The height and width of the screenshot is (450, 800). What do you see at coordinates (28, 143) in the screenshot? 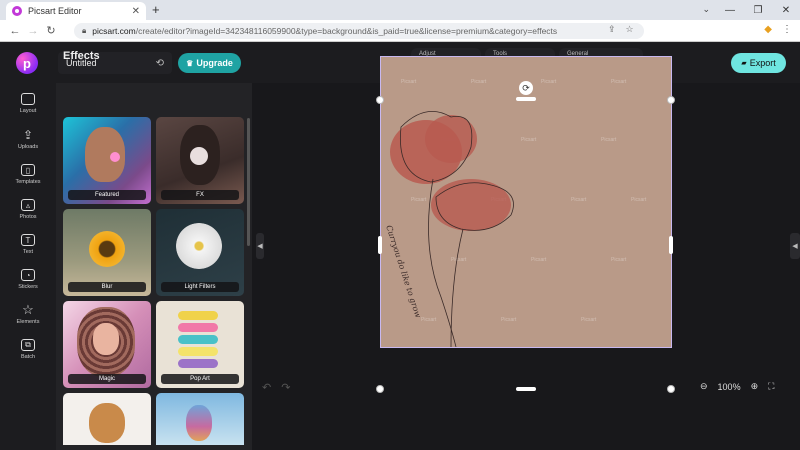
I see `sidebar-item-uploads: ⇪ Uploads` at bounding box center [28, 143].